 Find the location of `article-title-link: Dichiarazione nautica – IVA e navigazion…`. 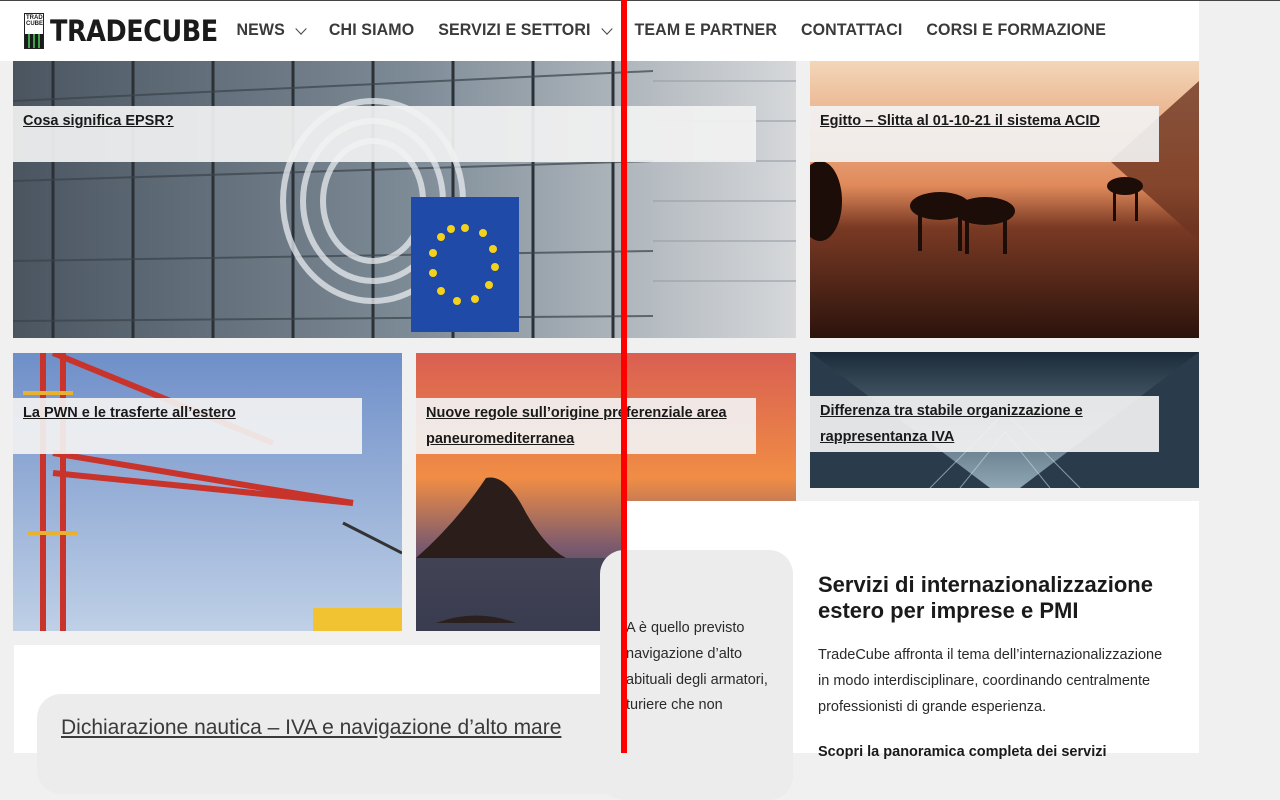

article-title-link: Dichiarazione nautica – IVA e navigazion… is located at coordinates (311, 728).